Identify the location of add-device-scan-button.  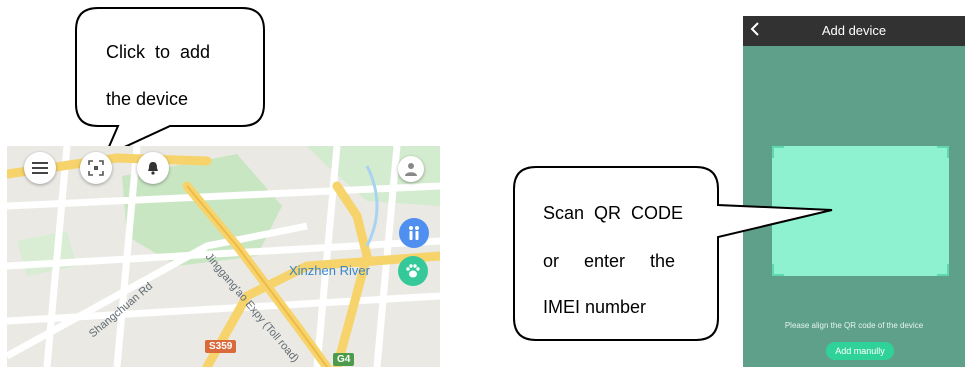
(96, 168).